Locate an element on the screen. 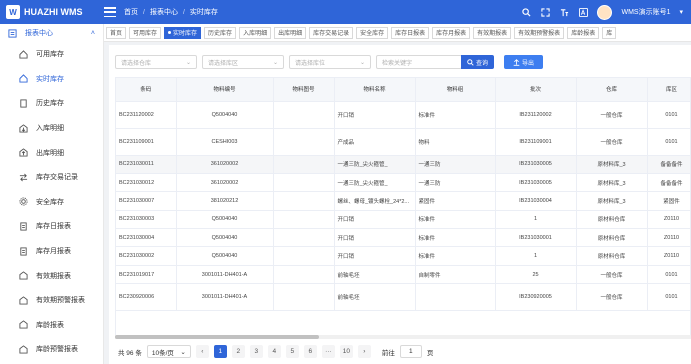  swap-icon is located at coordinates (23, 177).